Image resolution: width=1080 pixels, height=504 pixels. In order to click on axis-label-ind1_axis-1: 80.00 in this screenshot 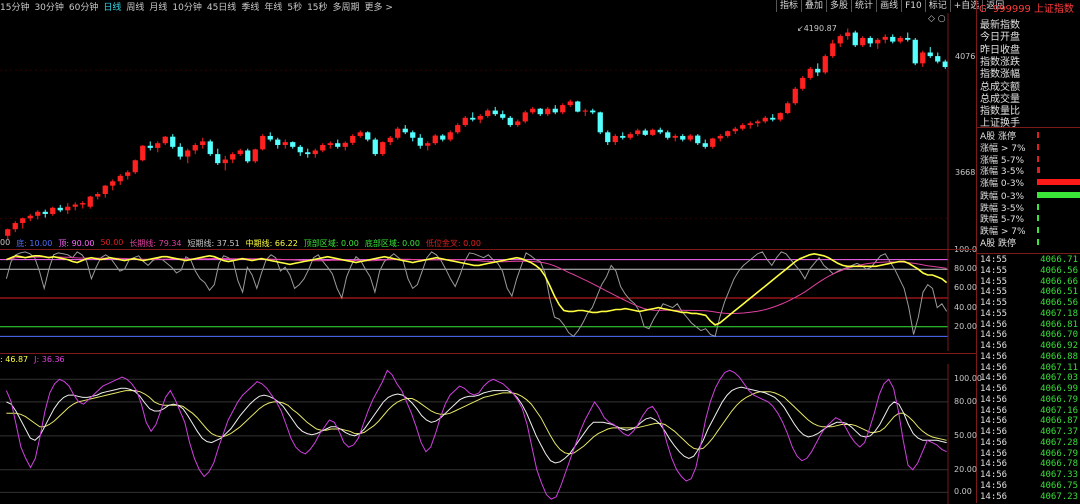, I will do `click(965, 269)`.